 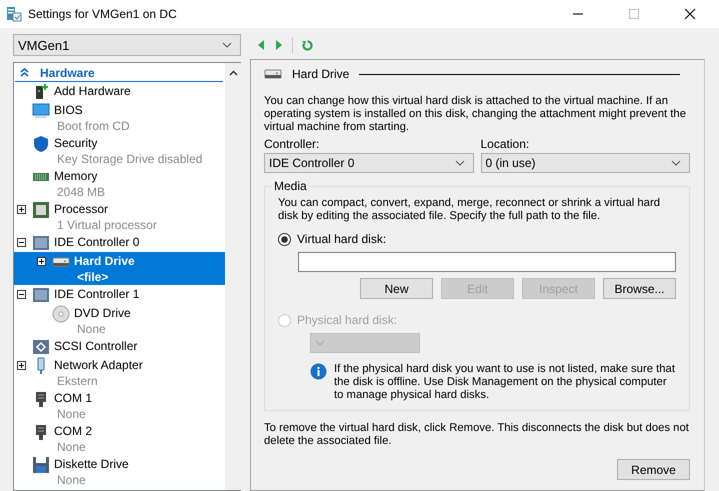 I want to click on tree-item: Add Hardware, so click(x=119, y=91).